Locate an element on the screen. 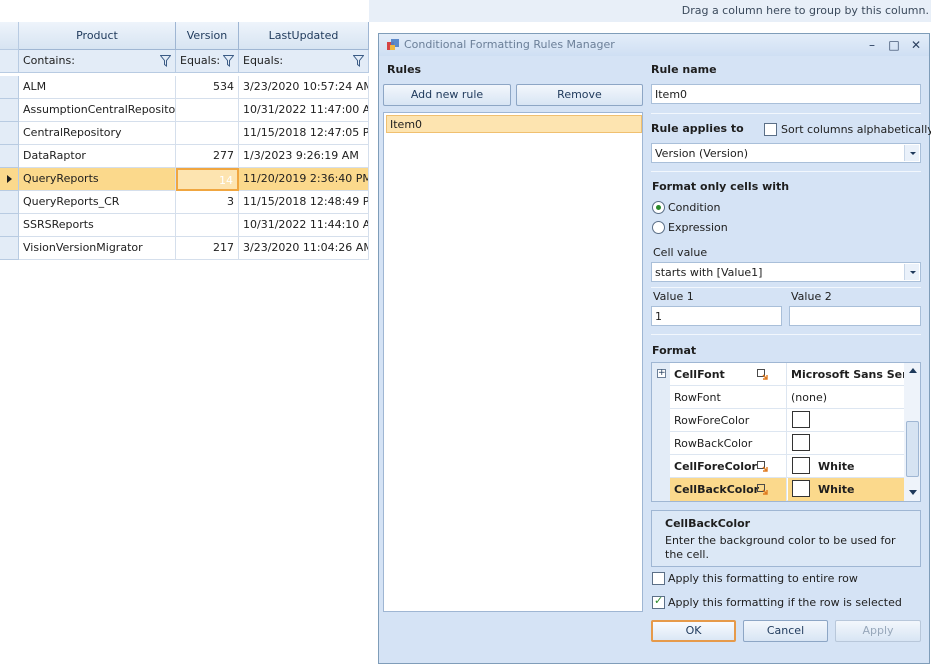 This screenshot has height=664, width=931. cell-lastupdated: 11/20/2019 2:36:40 PM is located at coordinates (304, 179).